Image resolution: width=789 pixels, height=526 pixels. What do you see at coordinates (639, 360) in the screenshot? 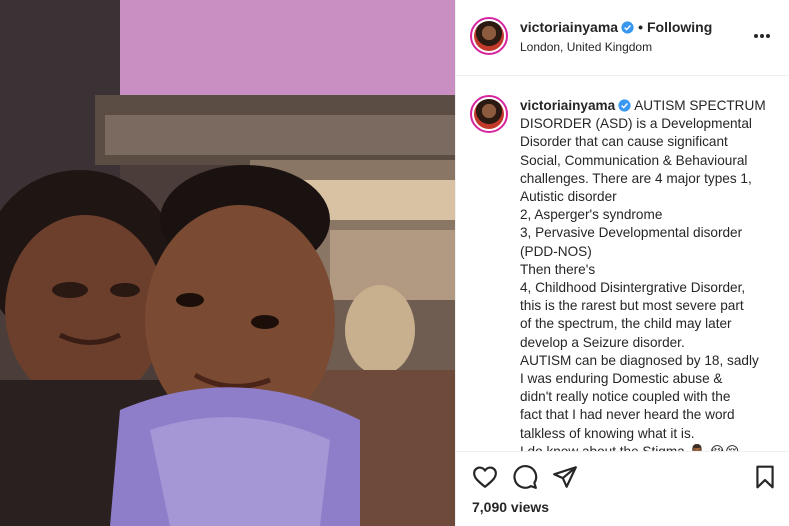
I see `caption-line: AUTISM can be diagnosed by 18, sadly` at bounding box center [639, 360].